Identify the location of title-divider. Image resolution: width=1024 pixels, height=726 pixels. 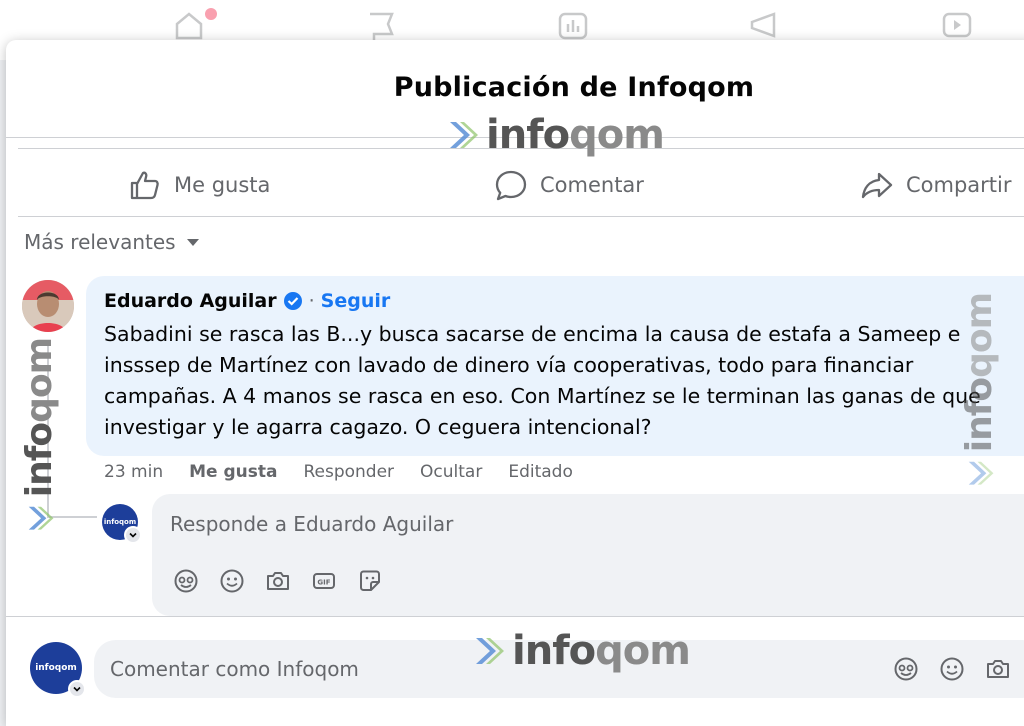
(515, 137).